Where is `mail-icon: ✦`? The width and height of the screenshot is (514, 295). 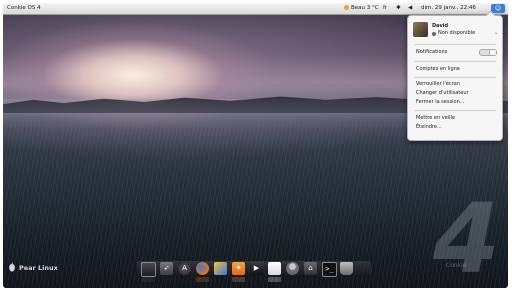
mail-icon: ✦ is located at coordinates (238, 268).